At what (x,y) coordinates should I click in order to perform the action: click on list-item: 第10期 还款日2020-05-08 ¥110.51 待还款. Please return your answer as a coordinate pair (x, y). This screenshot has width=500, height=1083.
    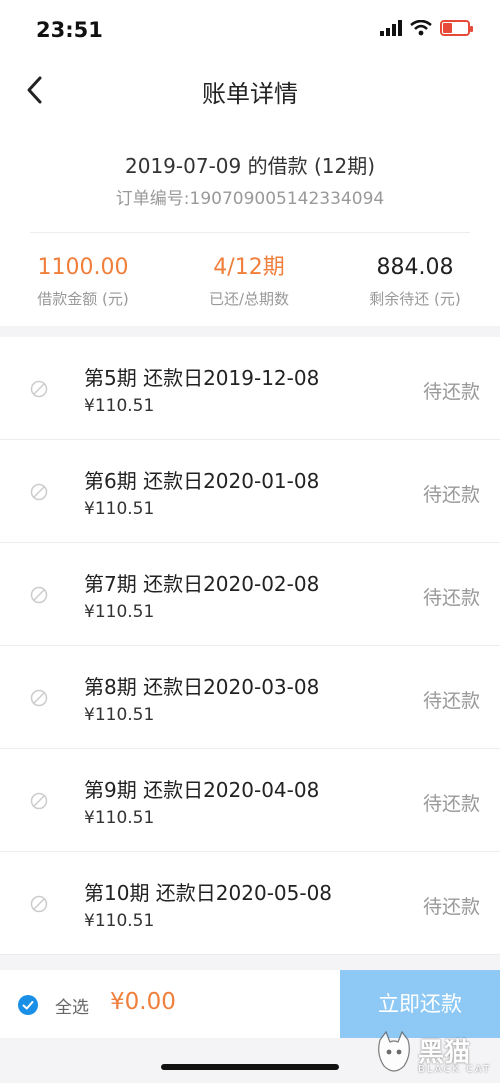
    Looking at the image, I should click on (250, 903).